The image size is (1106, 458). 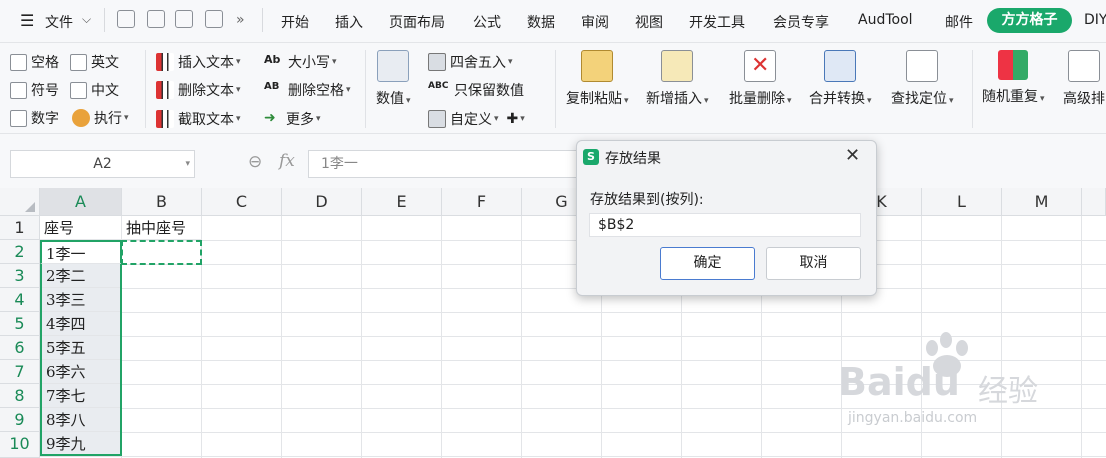 What do you see at coordinates (272, 86) in the screenshot?
I see `remove-space-icon: AB` at bounding box center [272, 86].